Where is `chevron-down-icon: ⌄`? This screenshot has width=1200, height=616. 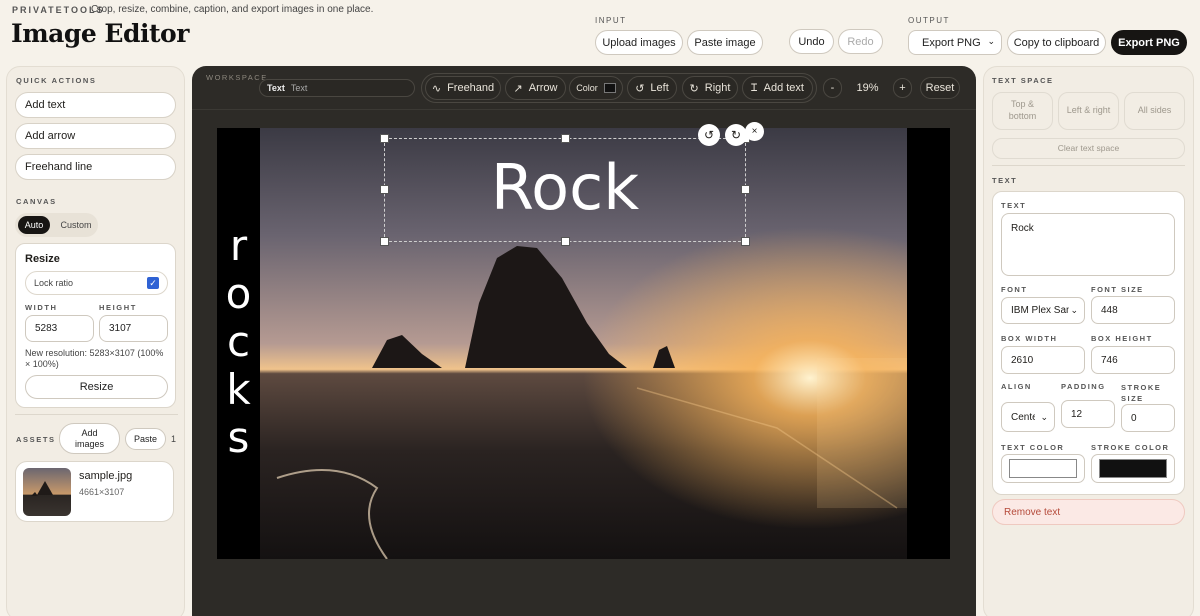 chevron-down-icon: ⌄ is located at coordinates (991, 41).